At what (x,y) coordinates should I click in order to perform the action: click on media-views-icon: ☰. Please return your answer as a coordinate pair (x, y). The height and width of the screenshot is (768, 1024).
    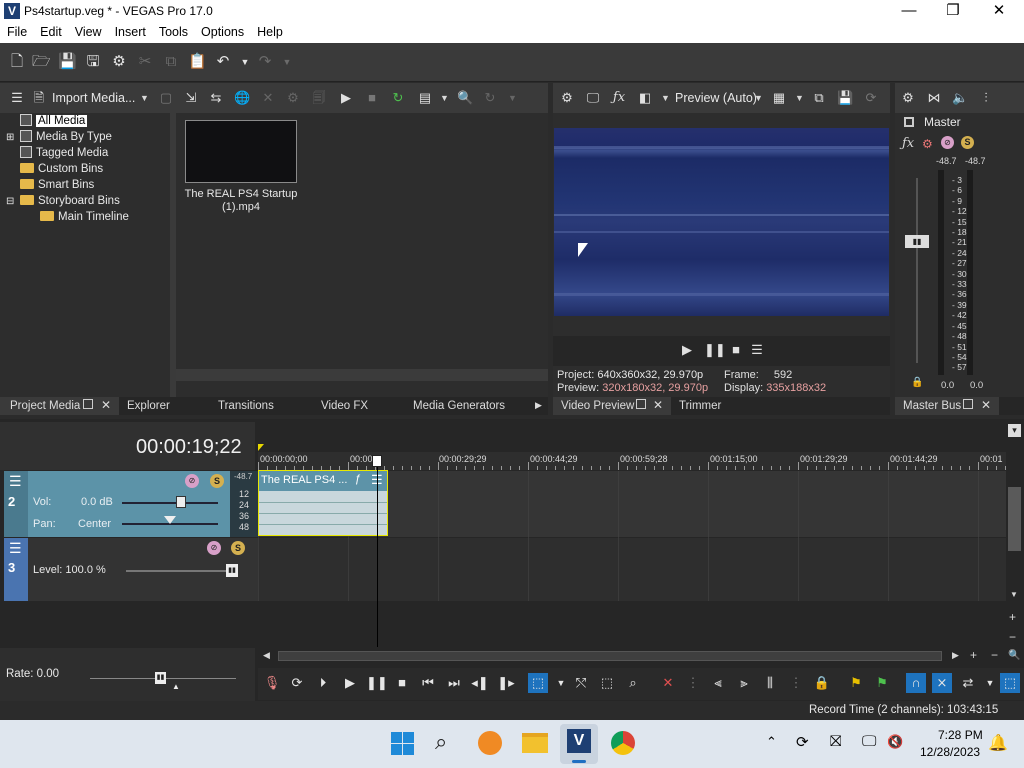
    Looking at the image, I should click on (17, 98).